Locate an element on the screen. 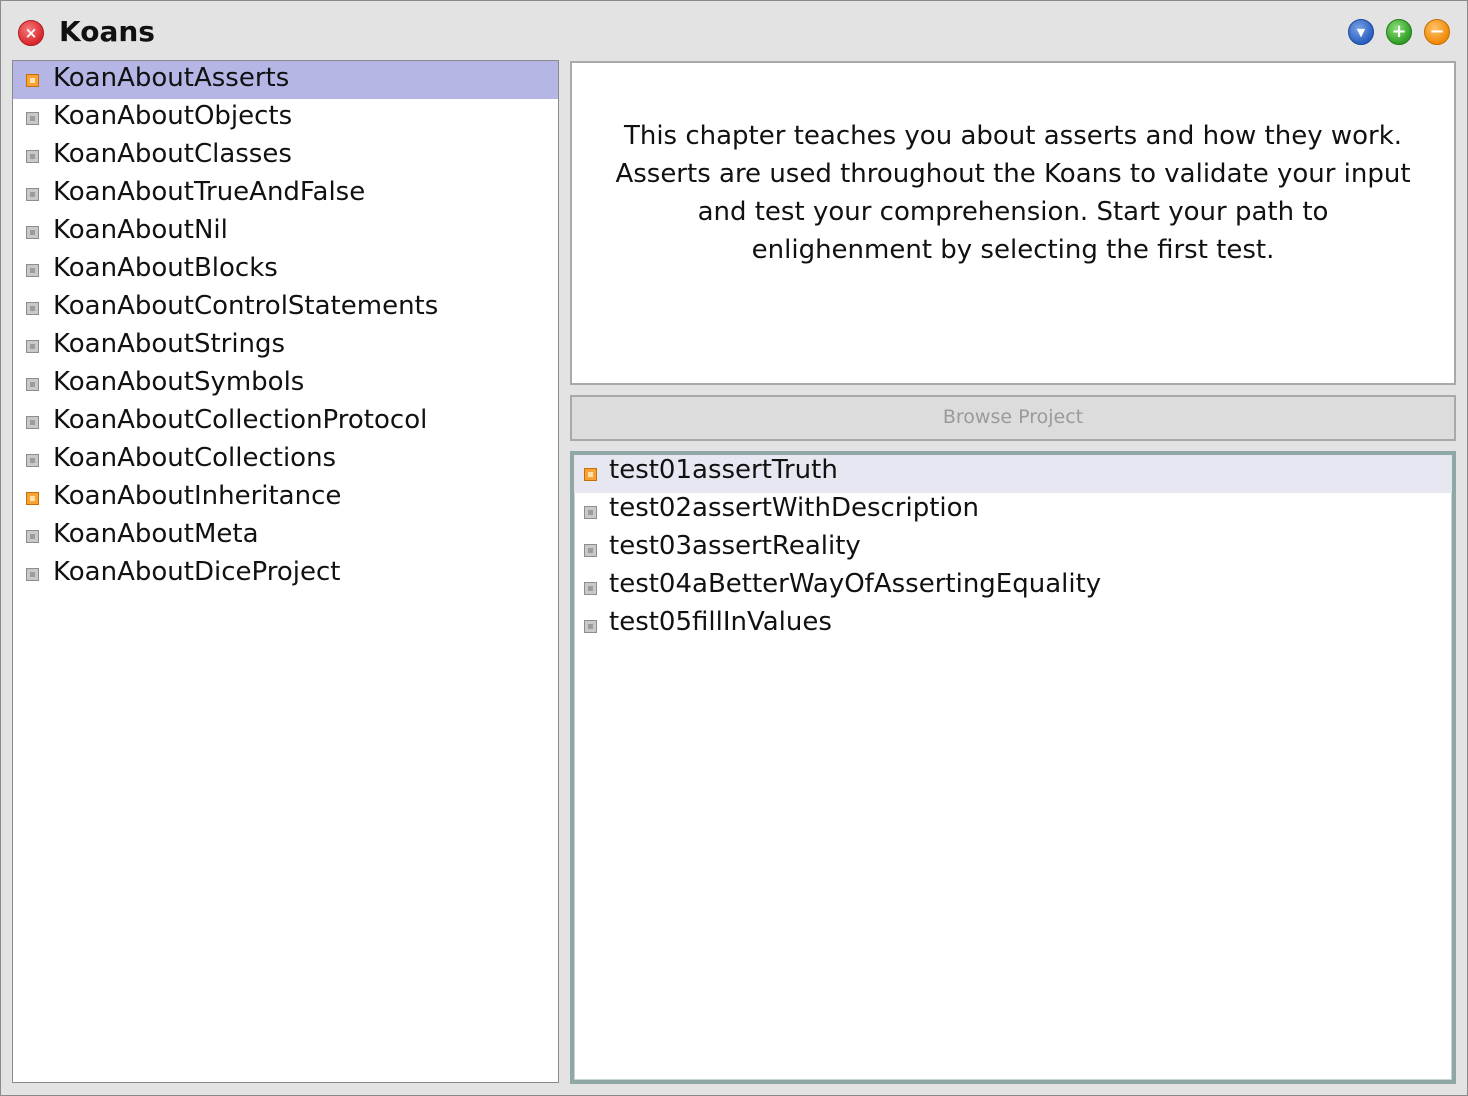 The width and height of the screenshot is (1468, 1096). test-list-item-label: test01assertTruth is located at coordinates (723, 470).